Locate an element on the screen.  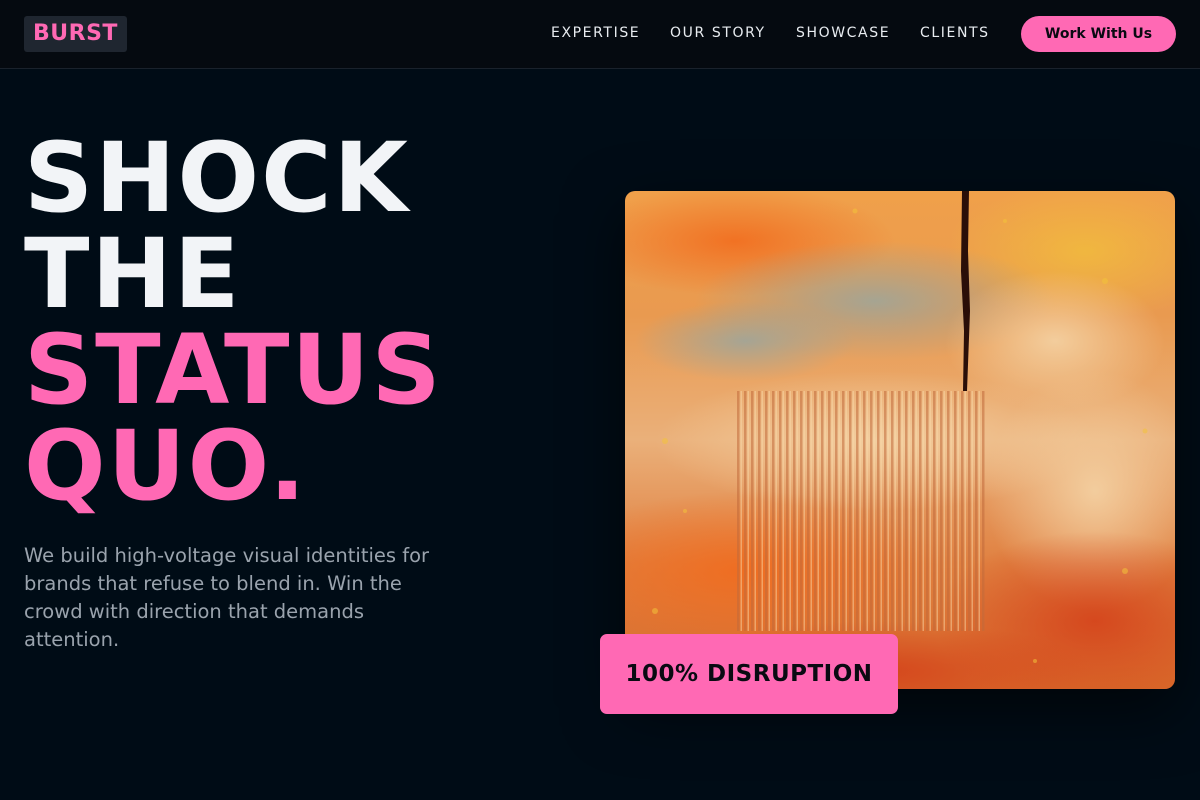
headline-line-2: THE is located at coordinates (133, 274).